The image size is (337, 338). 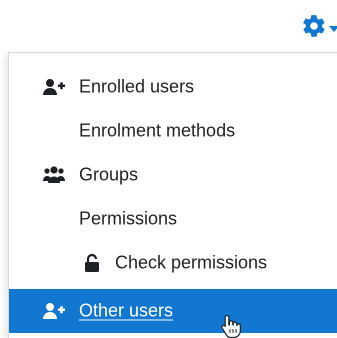 I want to click on menu-item-permissions: Permissions, so click(x=173, y=219).